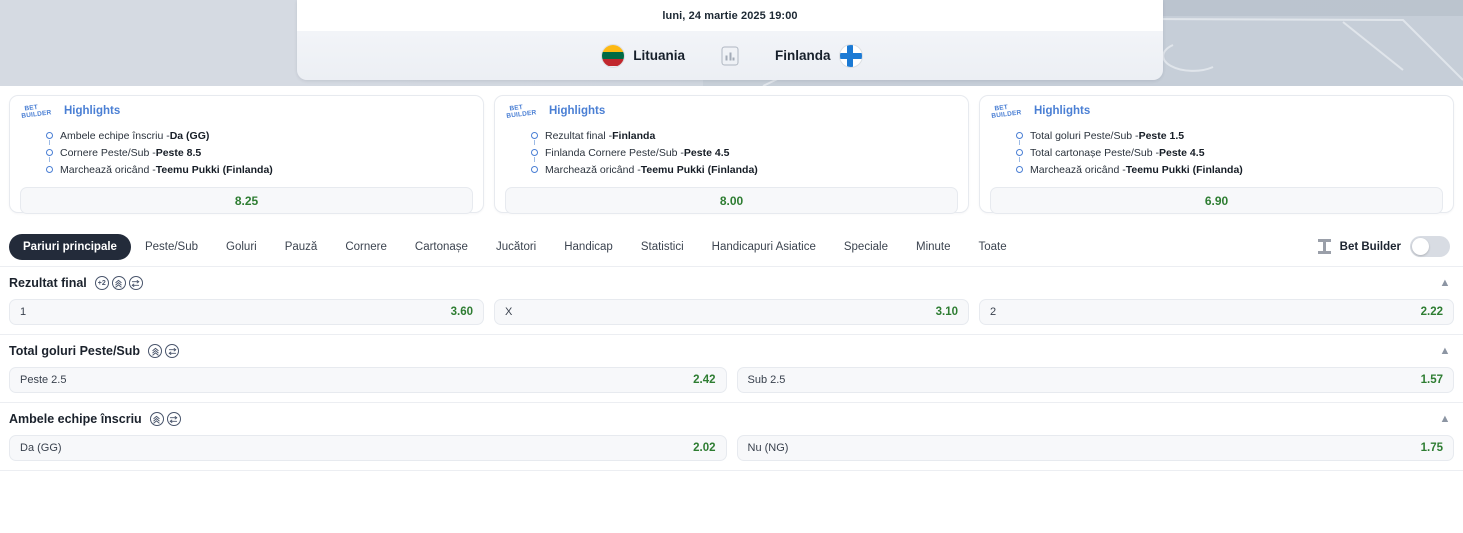 The image size is (1463, 533). I want to click on leg-market: Total goluri Peste/Sub -, so click(1084, 135).